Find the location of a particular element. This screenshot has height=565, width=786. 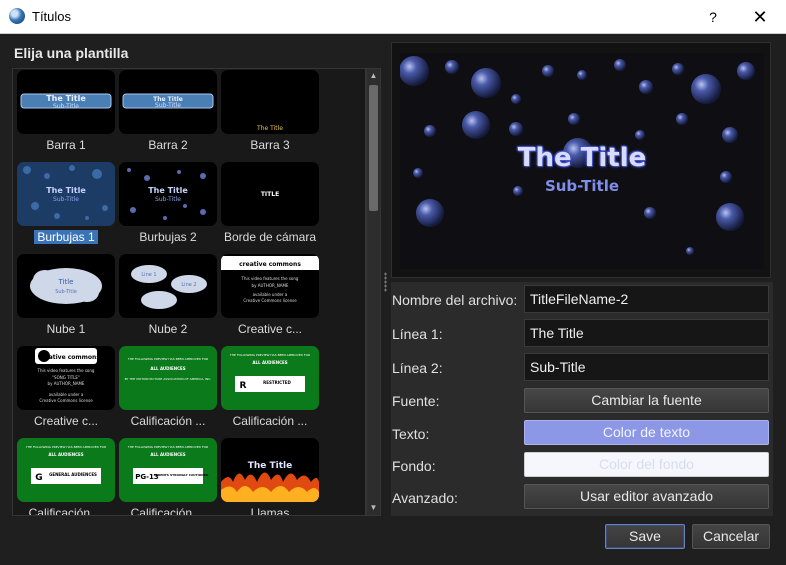

template-tile: The Title Llamas is located at coordinates (270, 476).